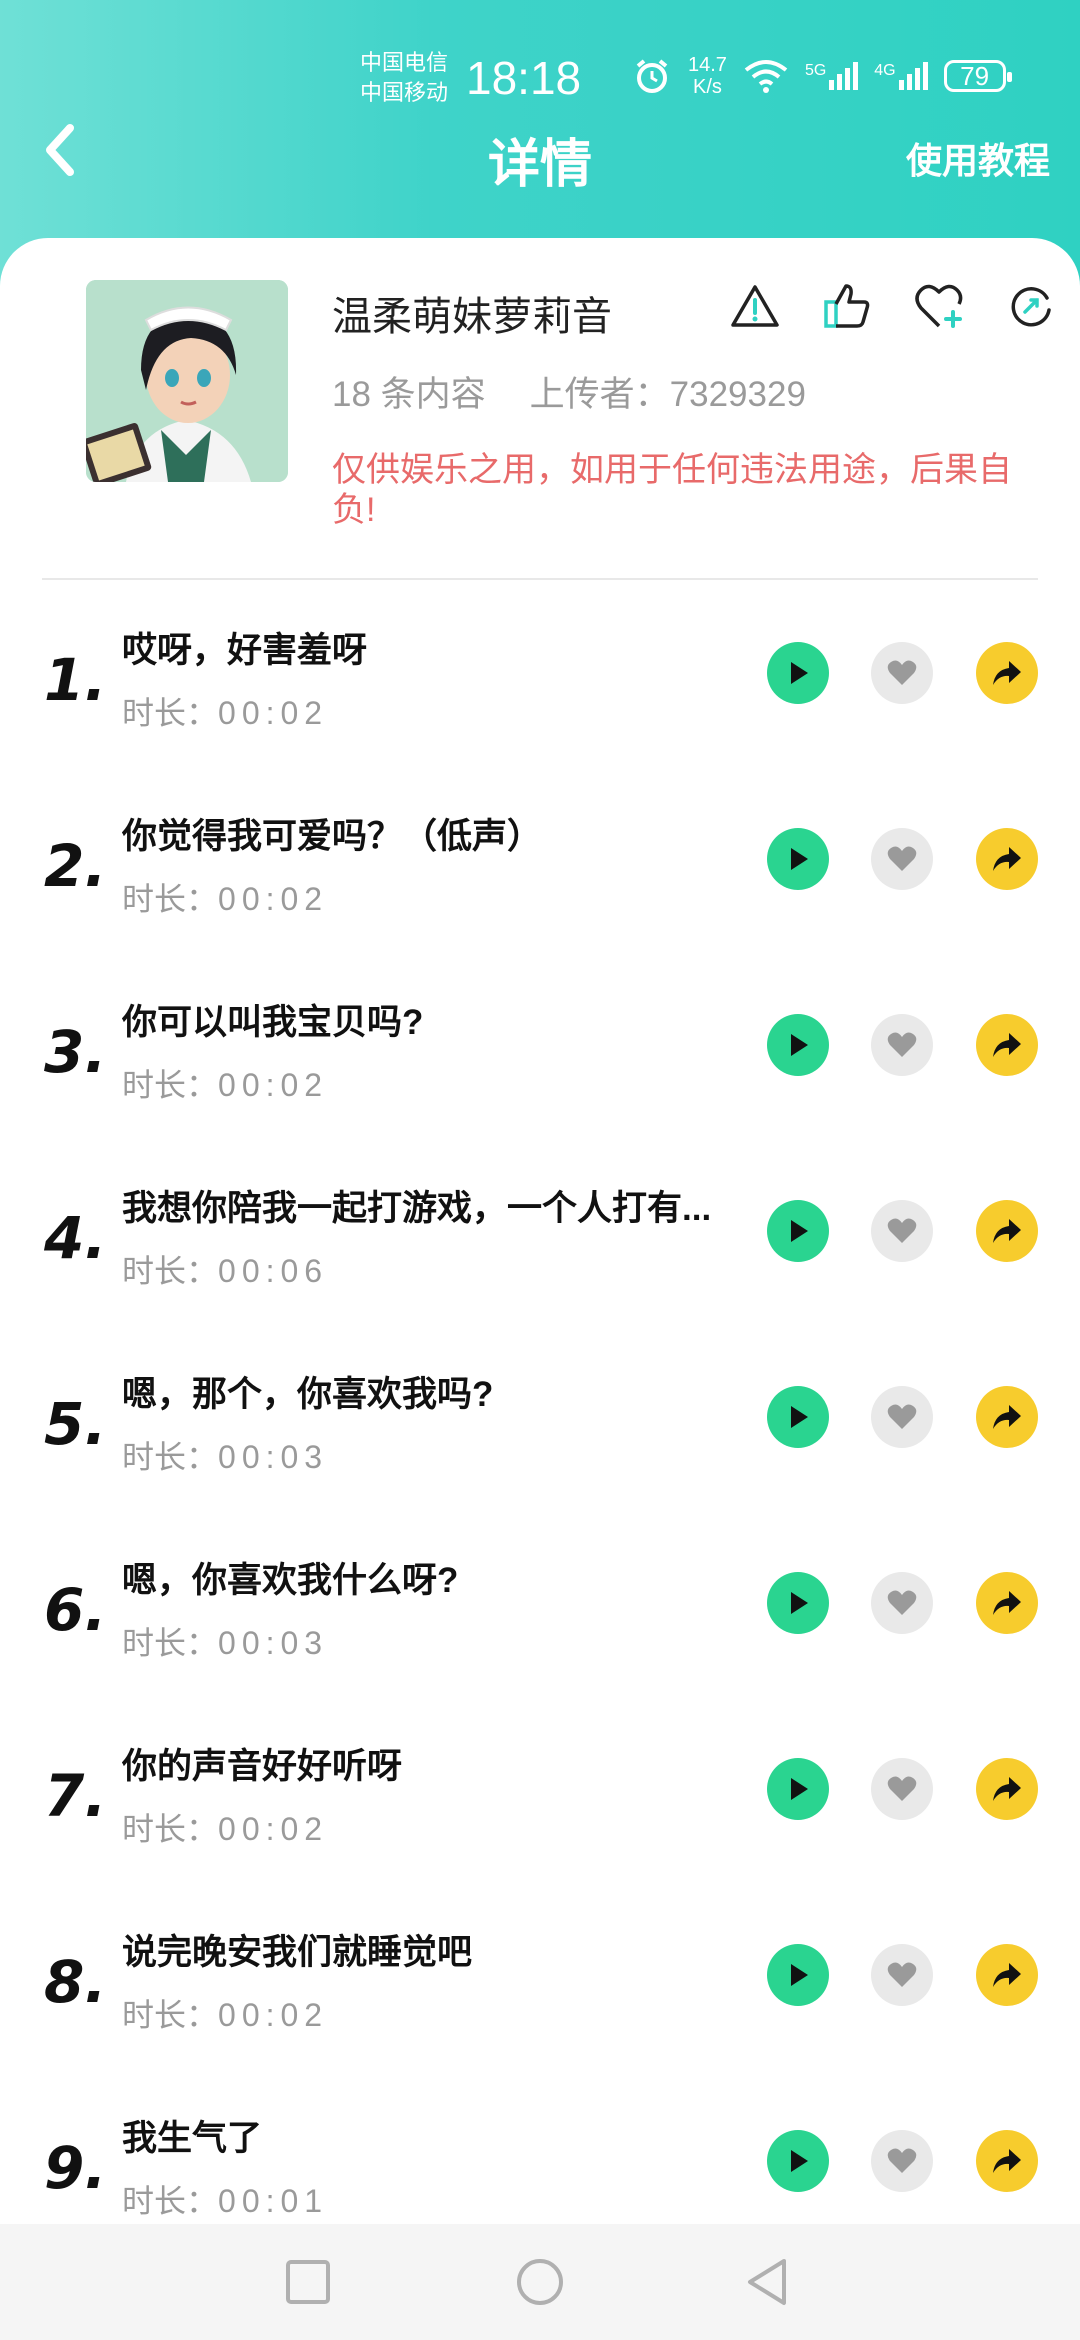 The width and height of the screenshot is (1080, 2340). I want to click on disclaimer-text: 仅供娱乐之用，如用于任何违法用途，后果自负!, so click(672, 490).